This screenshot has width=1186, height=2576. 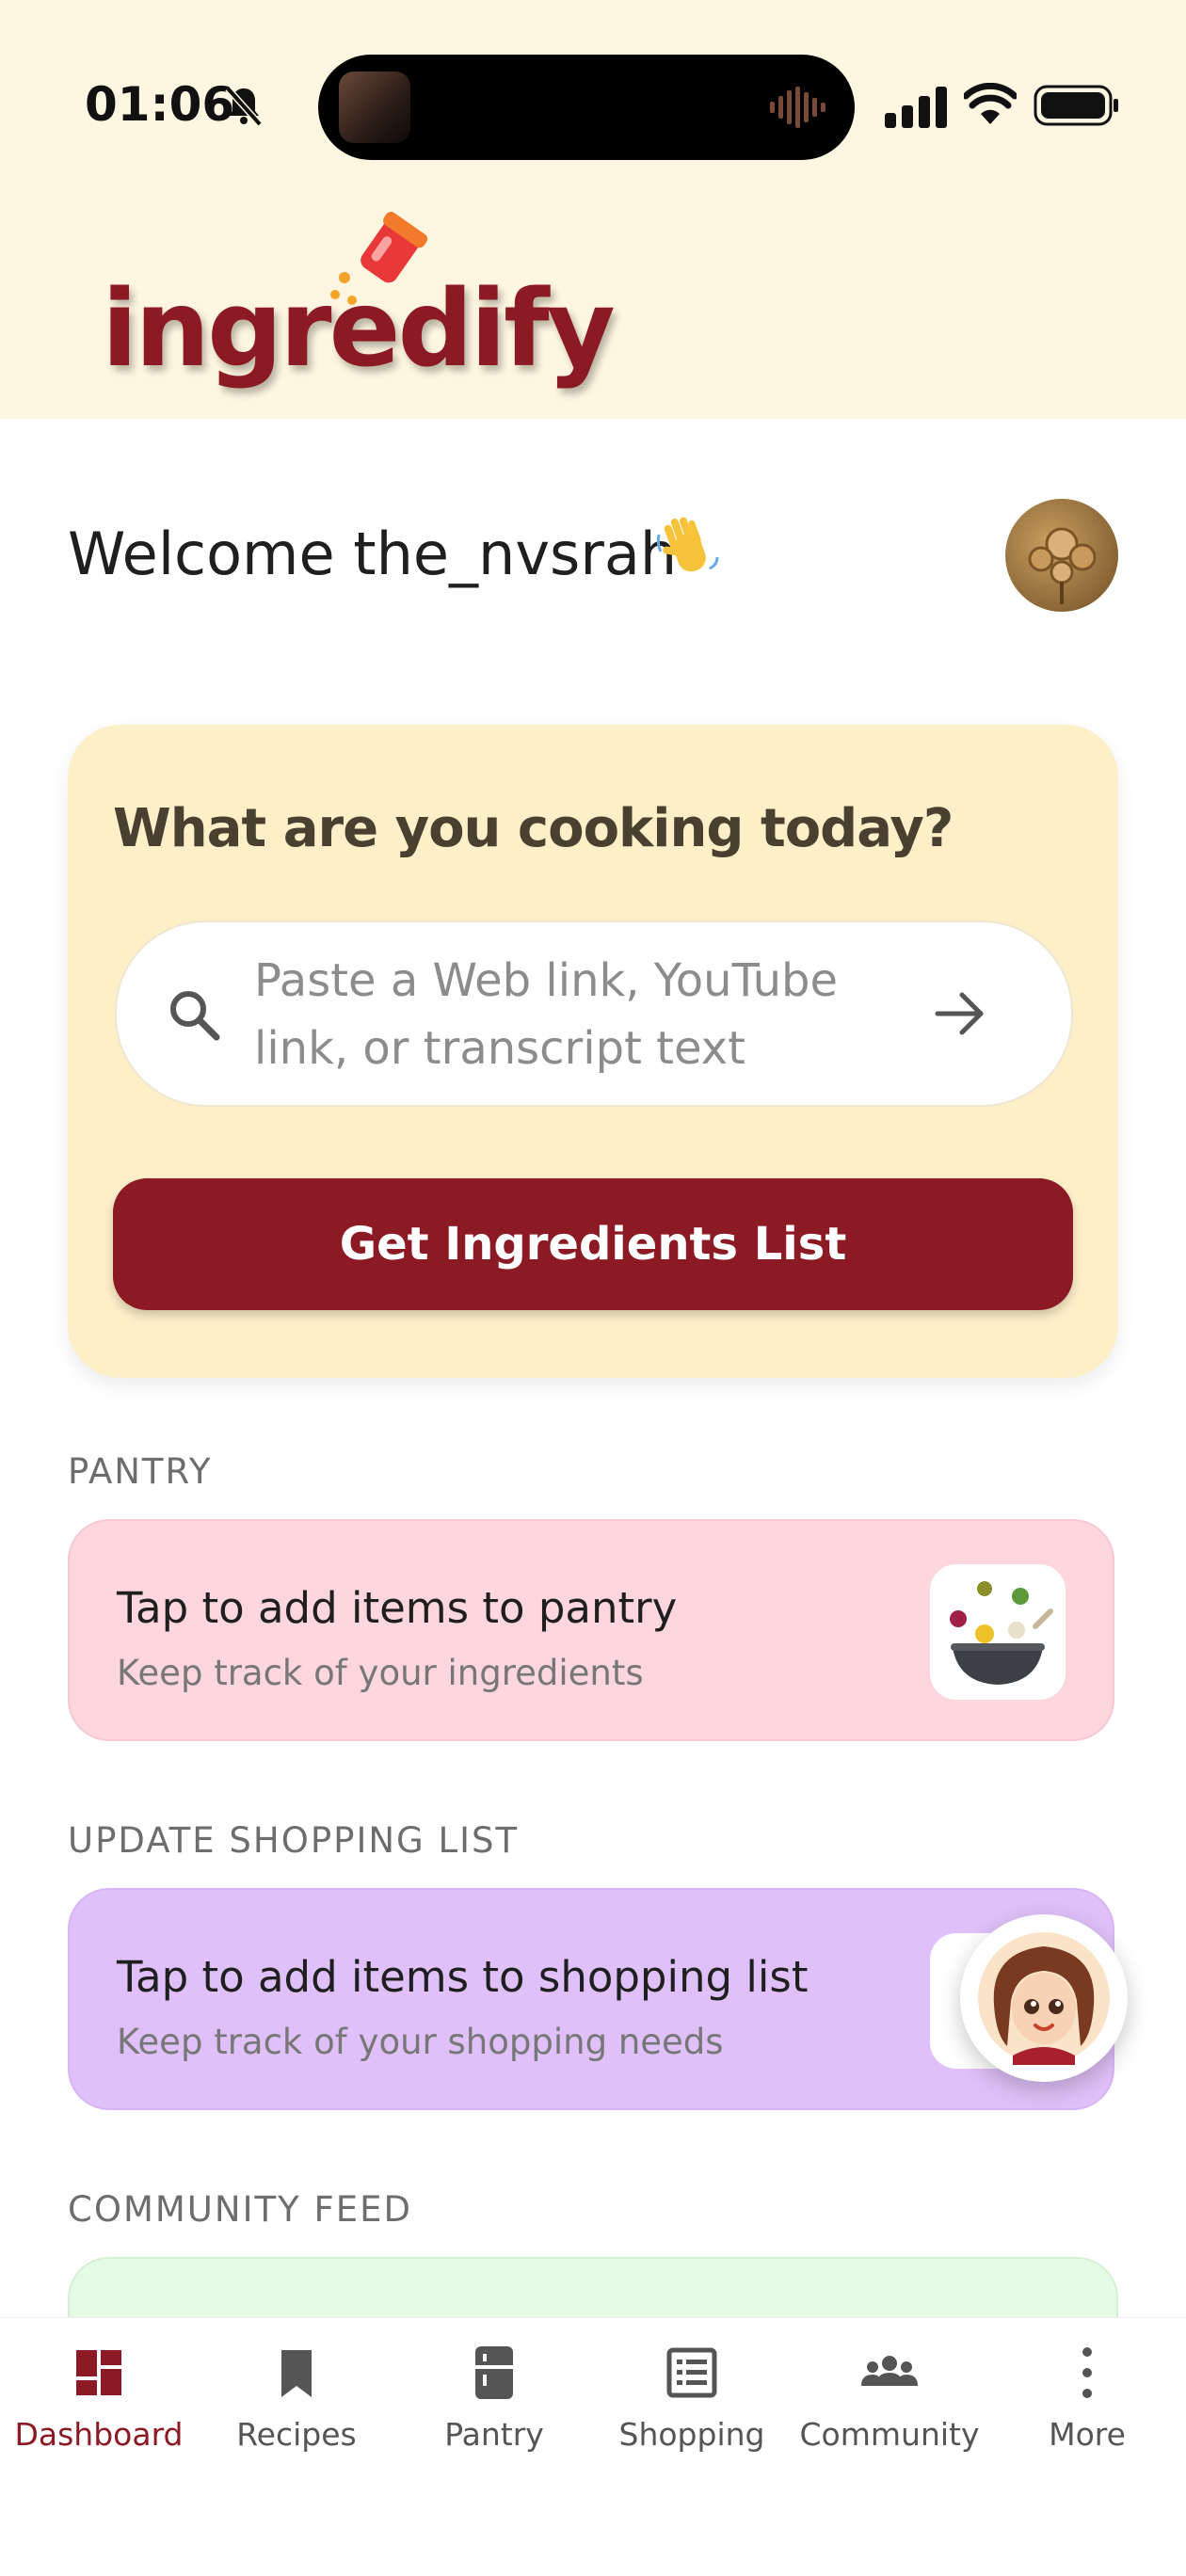 What do you see at coordinates (1076, 105) in the screenshot?
I see `battery-icon` at bounding box center [1076, 105].